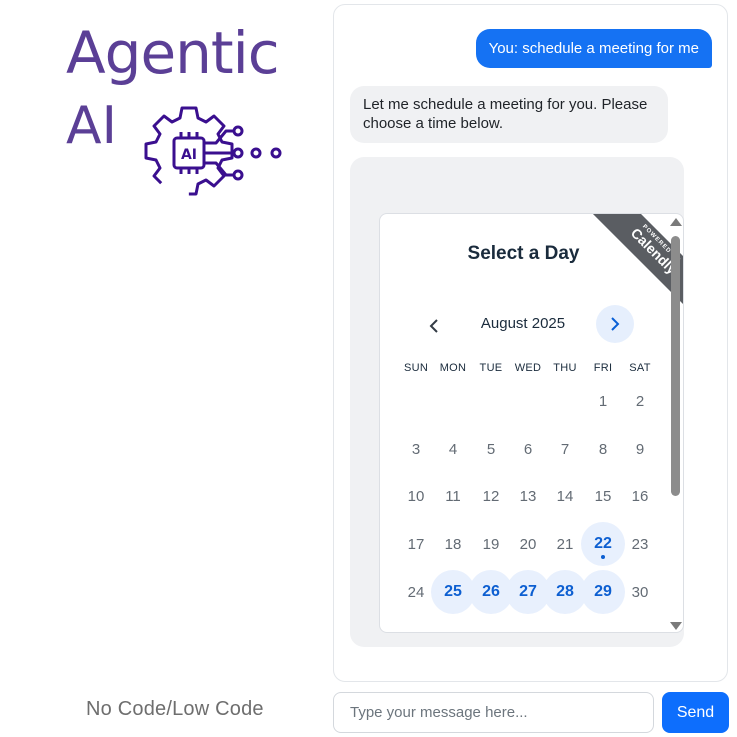 The image size is (737, 737). Describe the element at coordinates (528, 368) in the screenshot. I see `weekday-label: WED` at that location.